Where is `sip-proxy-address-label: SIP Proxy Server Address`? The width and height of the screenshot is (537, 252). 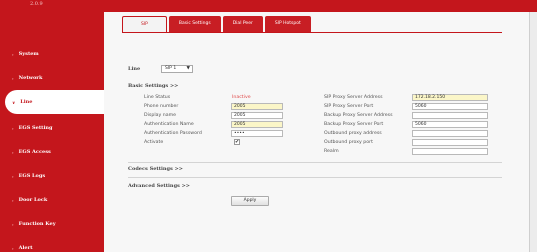
sip-proxy-address-label: SIP Proxy Server Address is located at coordinates (353, 97).